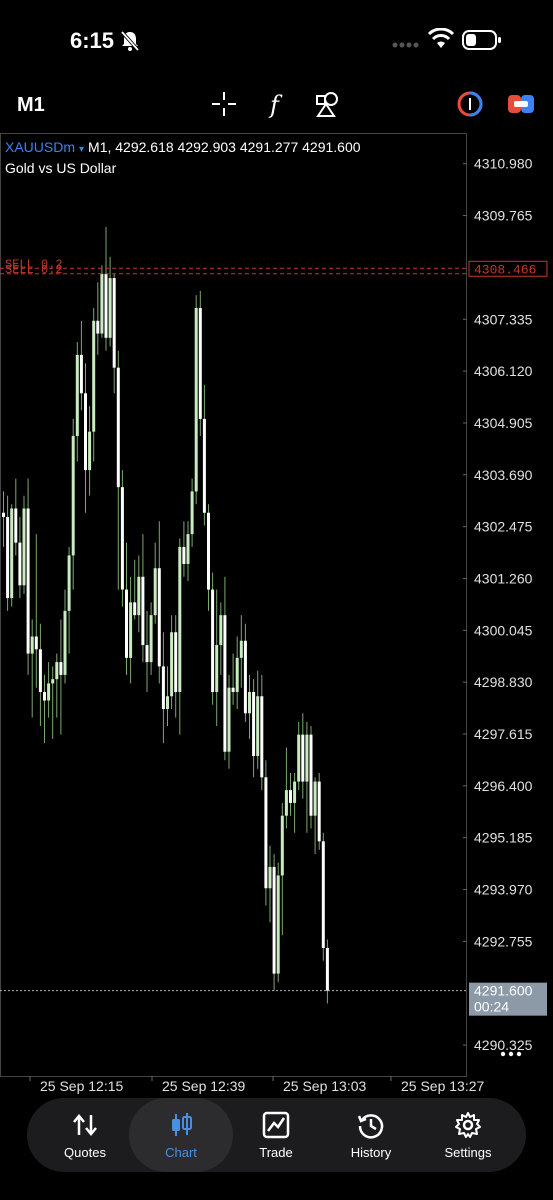 Image resolution: width=553 pixels, height=1200 pixels. I want to click on bottom-navigation: Quotes Chart Trade History Settings, so click(276, 1135).